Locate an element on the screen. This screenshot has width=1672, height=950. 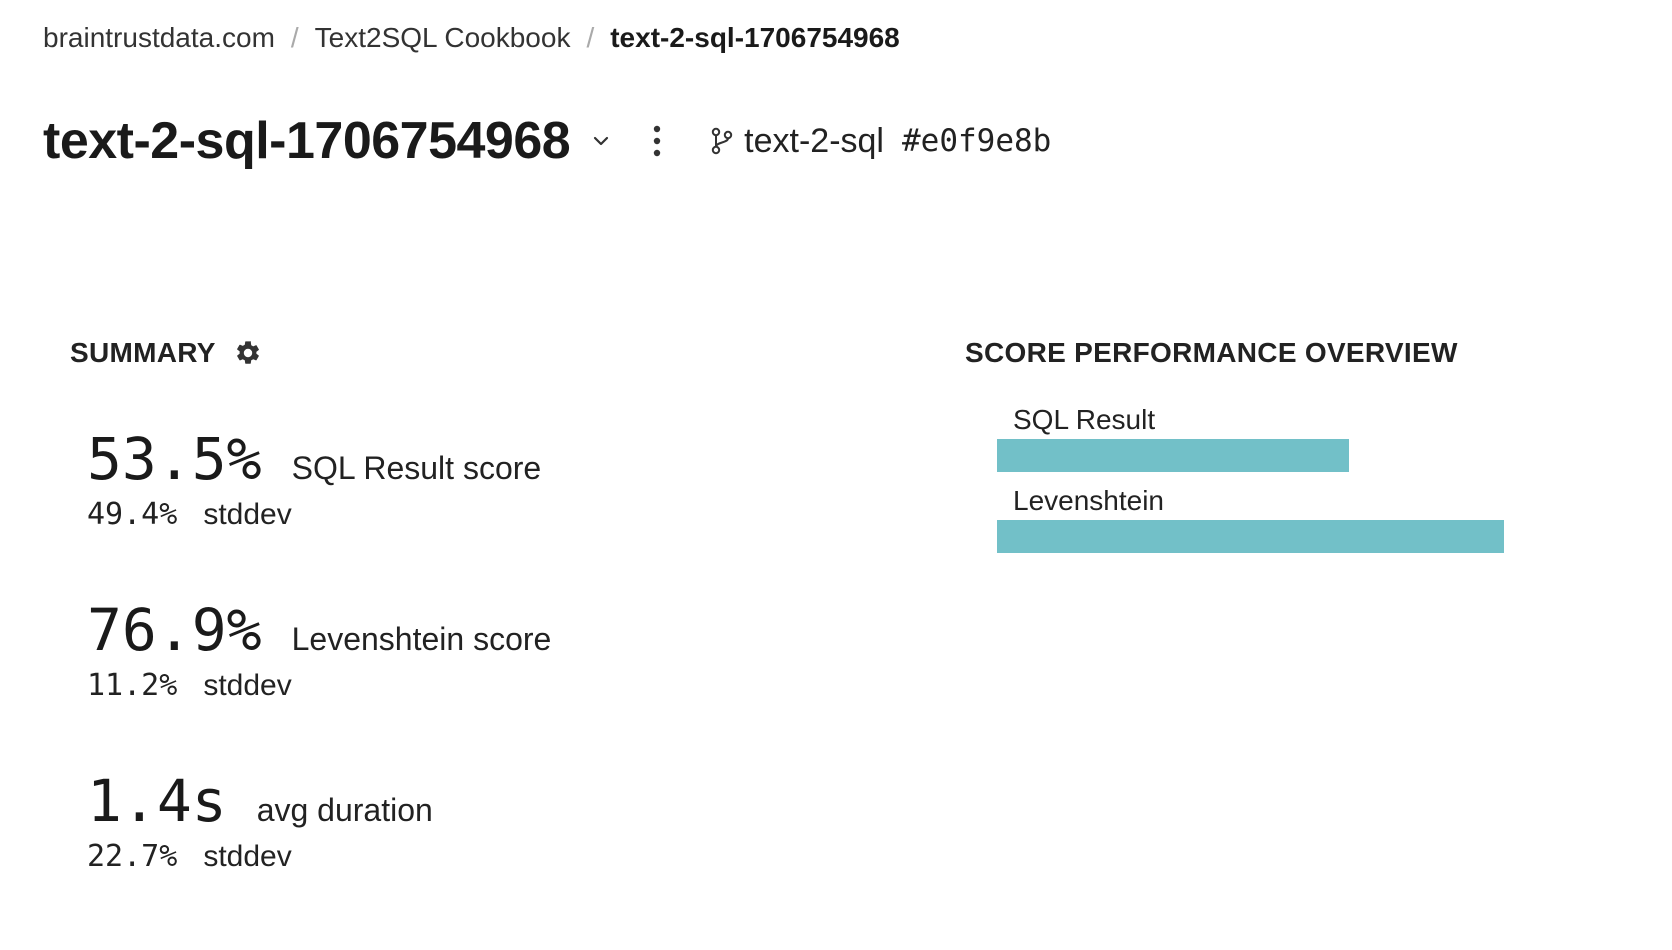
page-title: text-2-sql-1706754968 is located at coordinates (307, 141).